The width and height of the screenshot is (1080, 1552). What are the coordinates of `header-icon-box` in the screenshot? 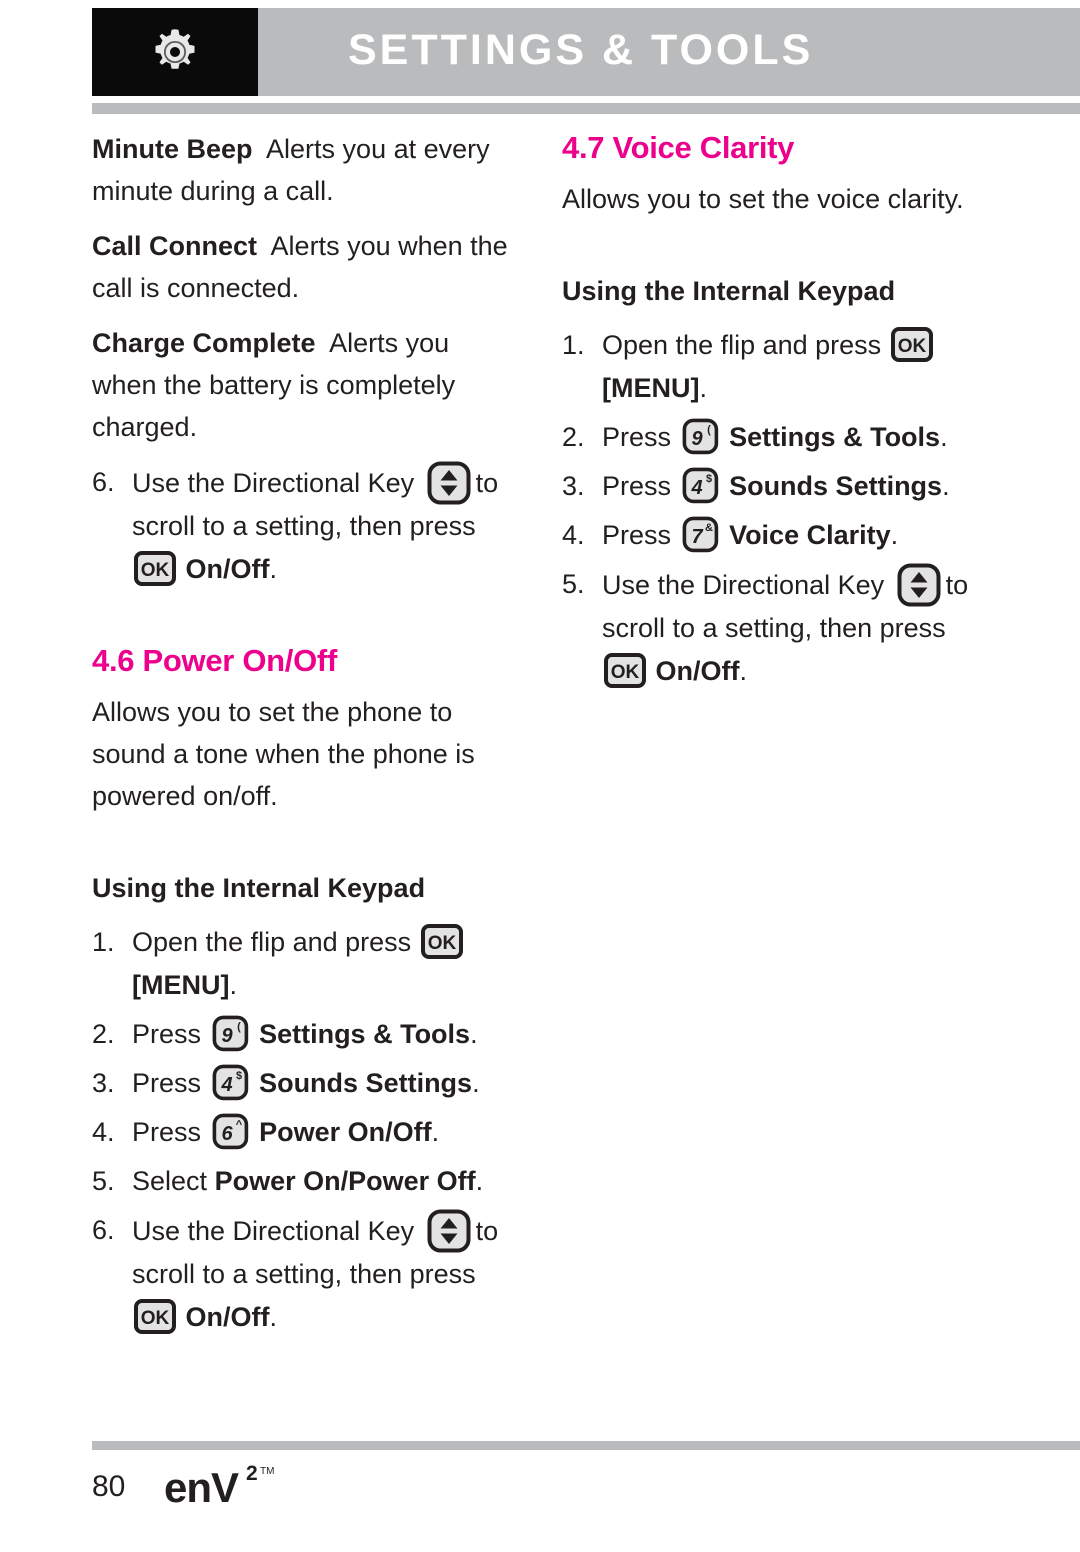 It's located at (175, 52).